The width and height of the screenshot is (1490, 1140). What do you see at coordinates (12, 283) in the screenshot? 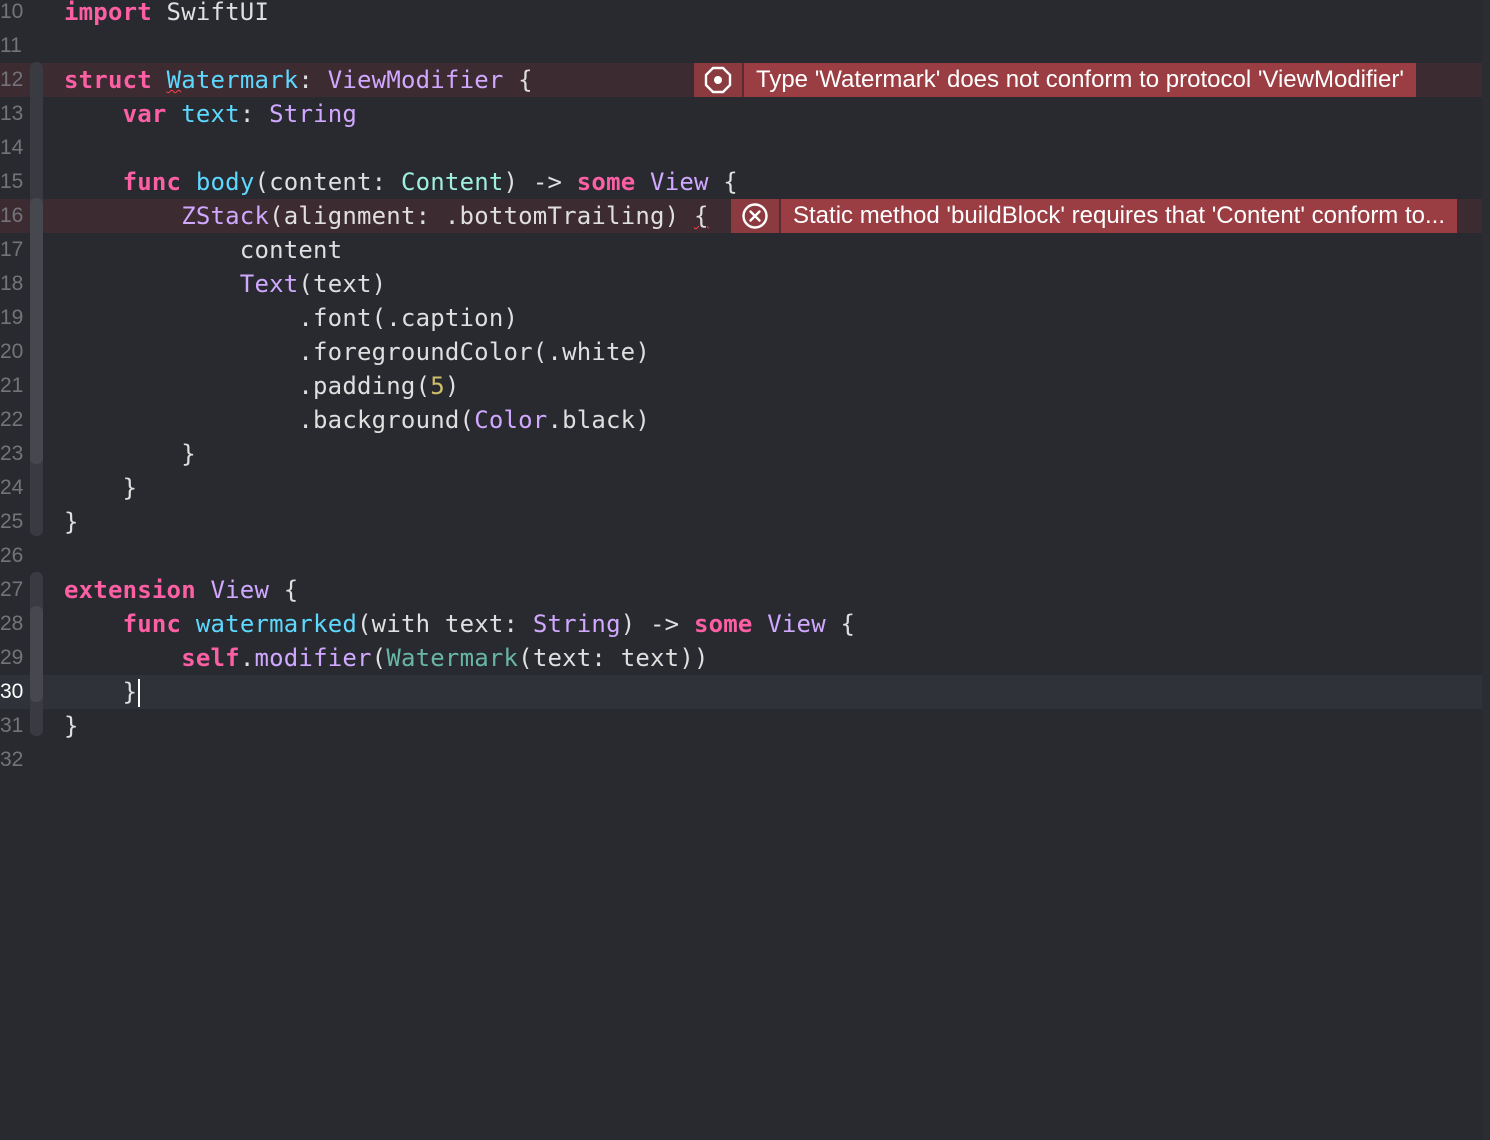
I see `line-number: 18` at bounding box center [12, 283].